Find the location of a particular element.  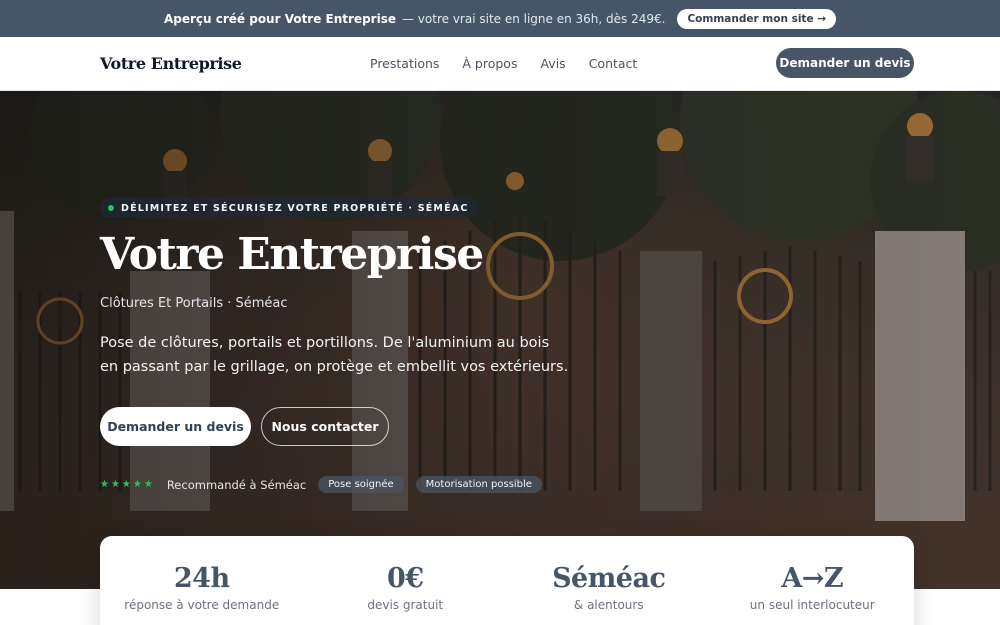

stat-item: 0€ devis gratuit is located at coordinates (406, 580).